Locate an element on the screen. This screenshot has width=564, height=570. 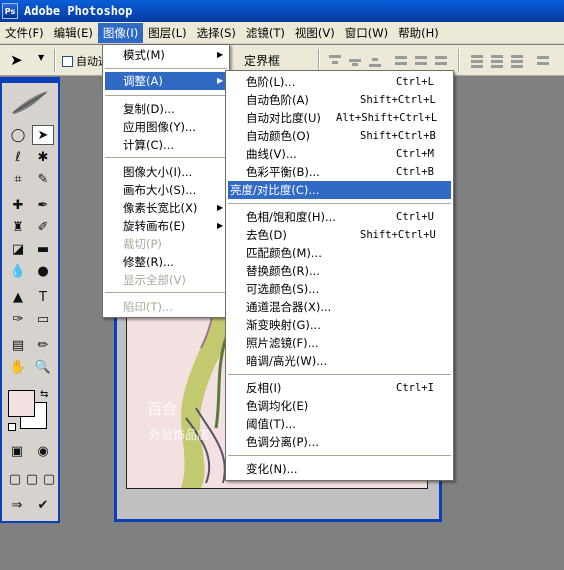
menu-item-rotate-canvas: 旋转画布(E) ▶ is located at coordinates (166, 226).